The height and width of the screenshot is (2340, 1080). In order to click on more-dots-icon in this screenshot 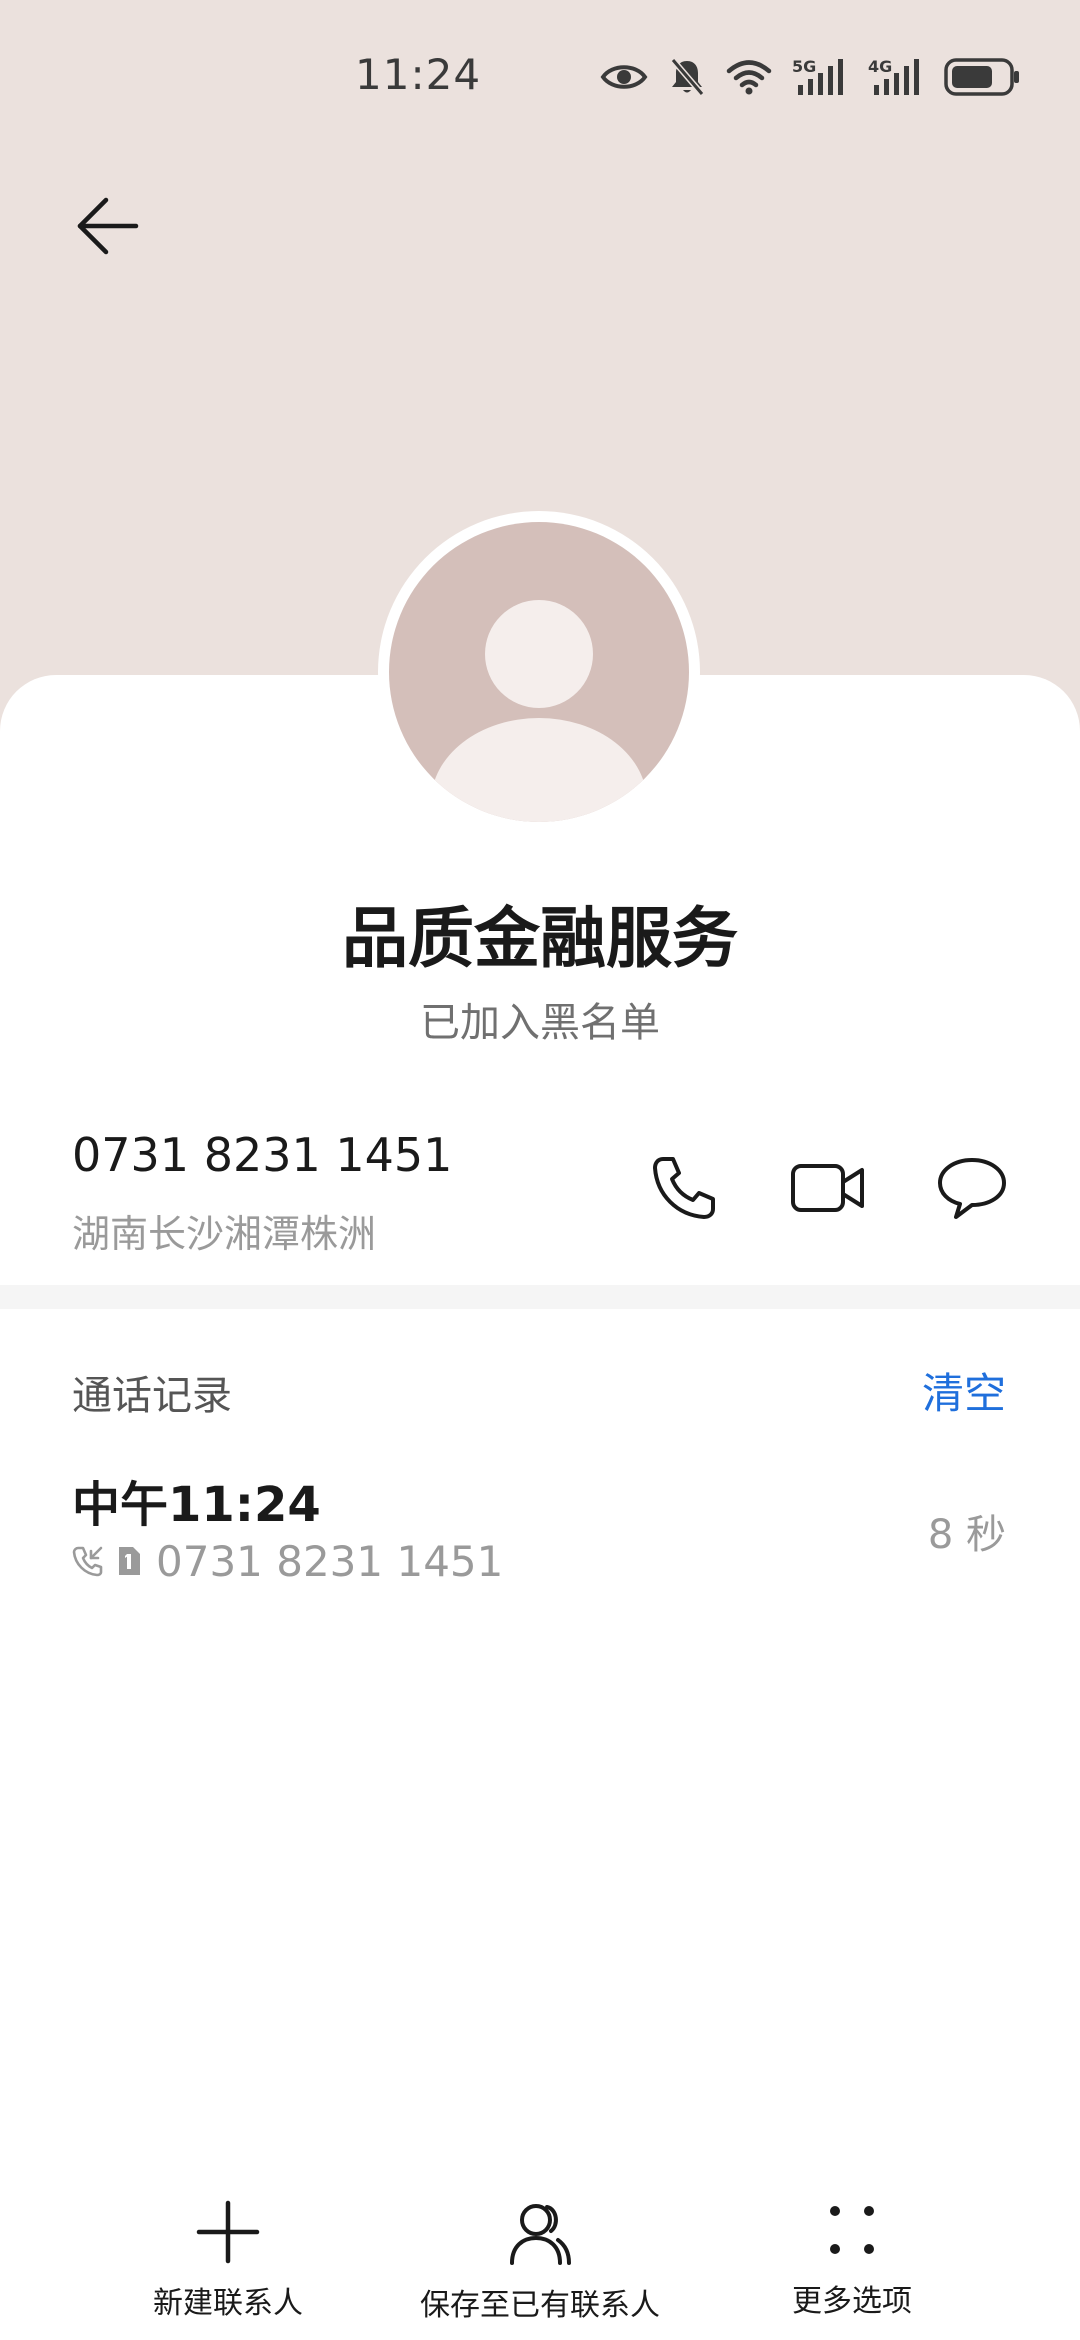, I will do `click(852, 2231)`.